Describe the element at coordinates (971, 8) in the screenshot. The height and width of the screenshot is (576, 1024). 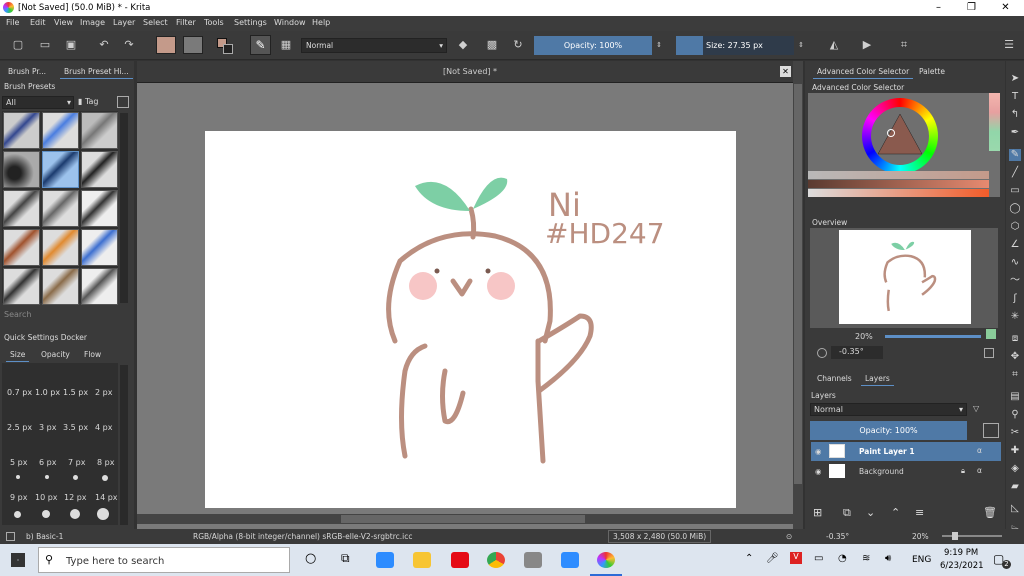
I see `maximize-button: ❐` at that location.